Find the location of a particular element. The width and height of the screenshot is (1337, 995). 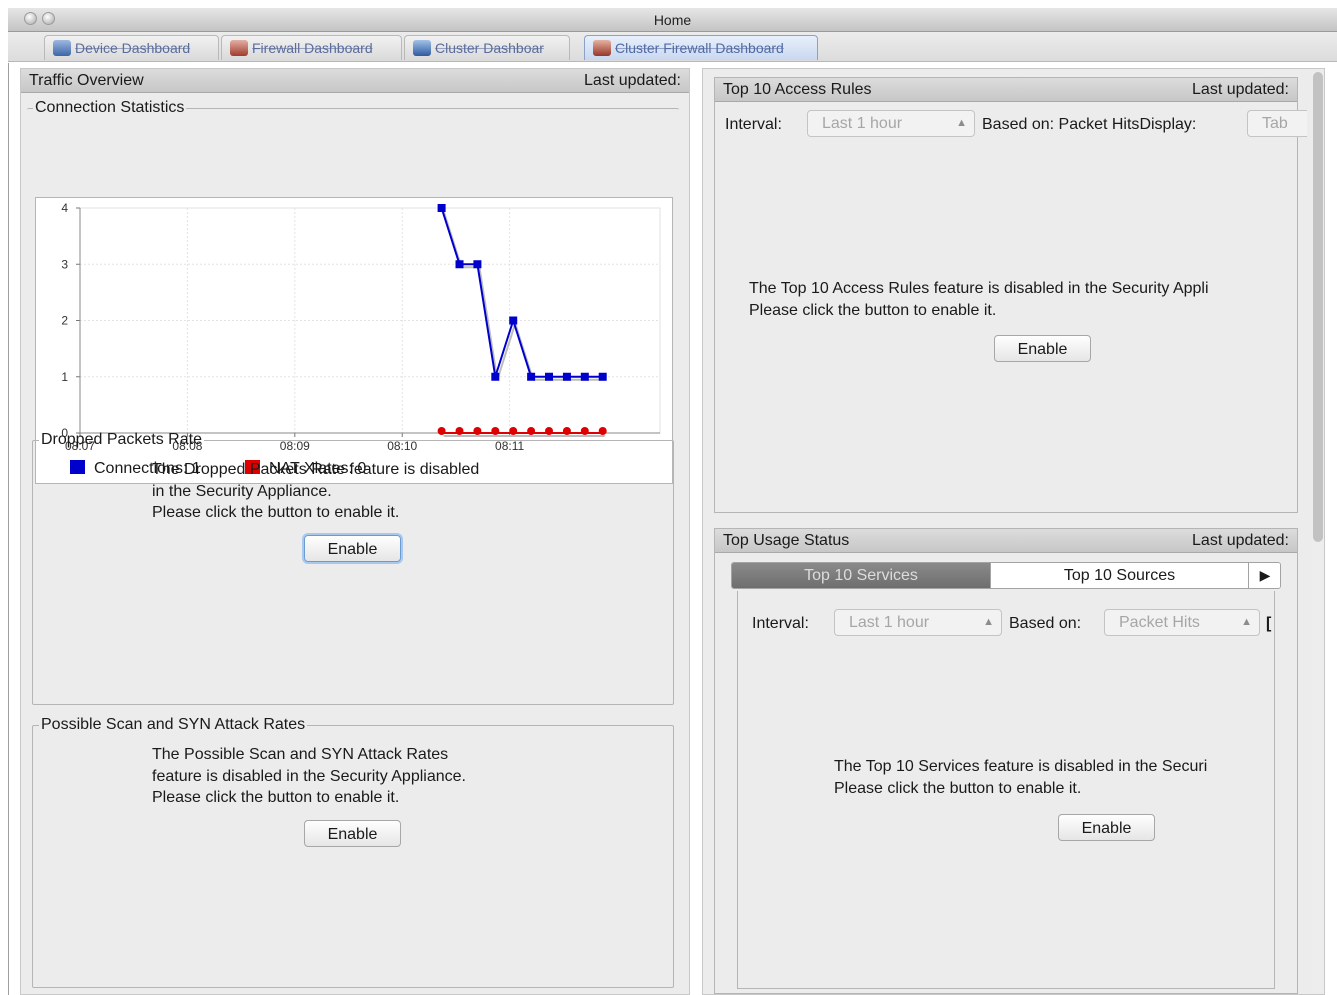

y-tick-label: 2 is located at coordinates (64, 321).